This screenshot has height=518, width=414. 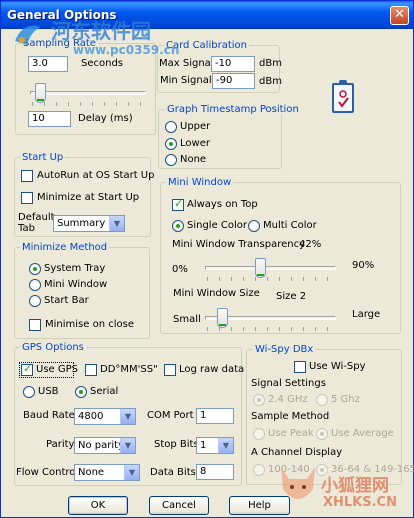 I want to click on channel-100-140-radio, so click(x=259, y=470).